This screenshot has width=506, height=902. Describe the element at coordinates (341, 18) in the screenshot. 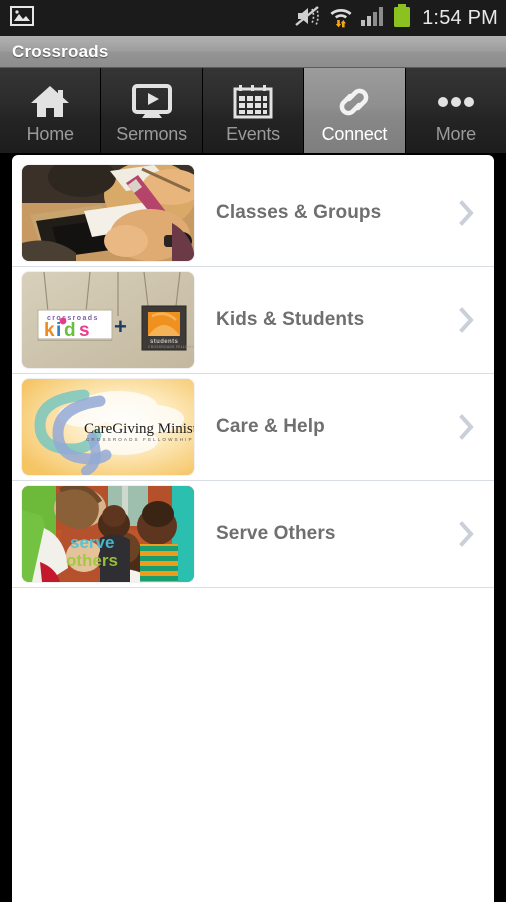

I see `wifi-transfer-icon` at that location.